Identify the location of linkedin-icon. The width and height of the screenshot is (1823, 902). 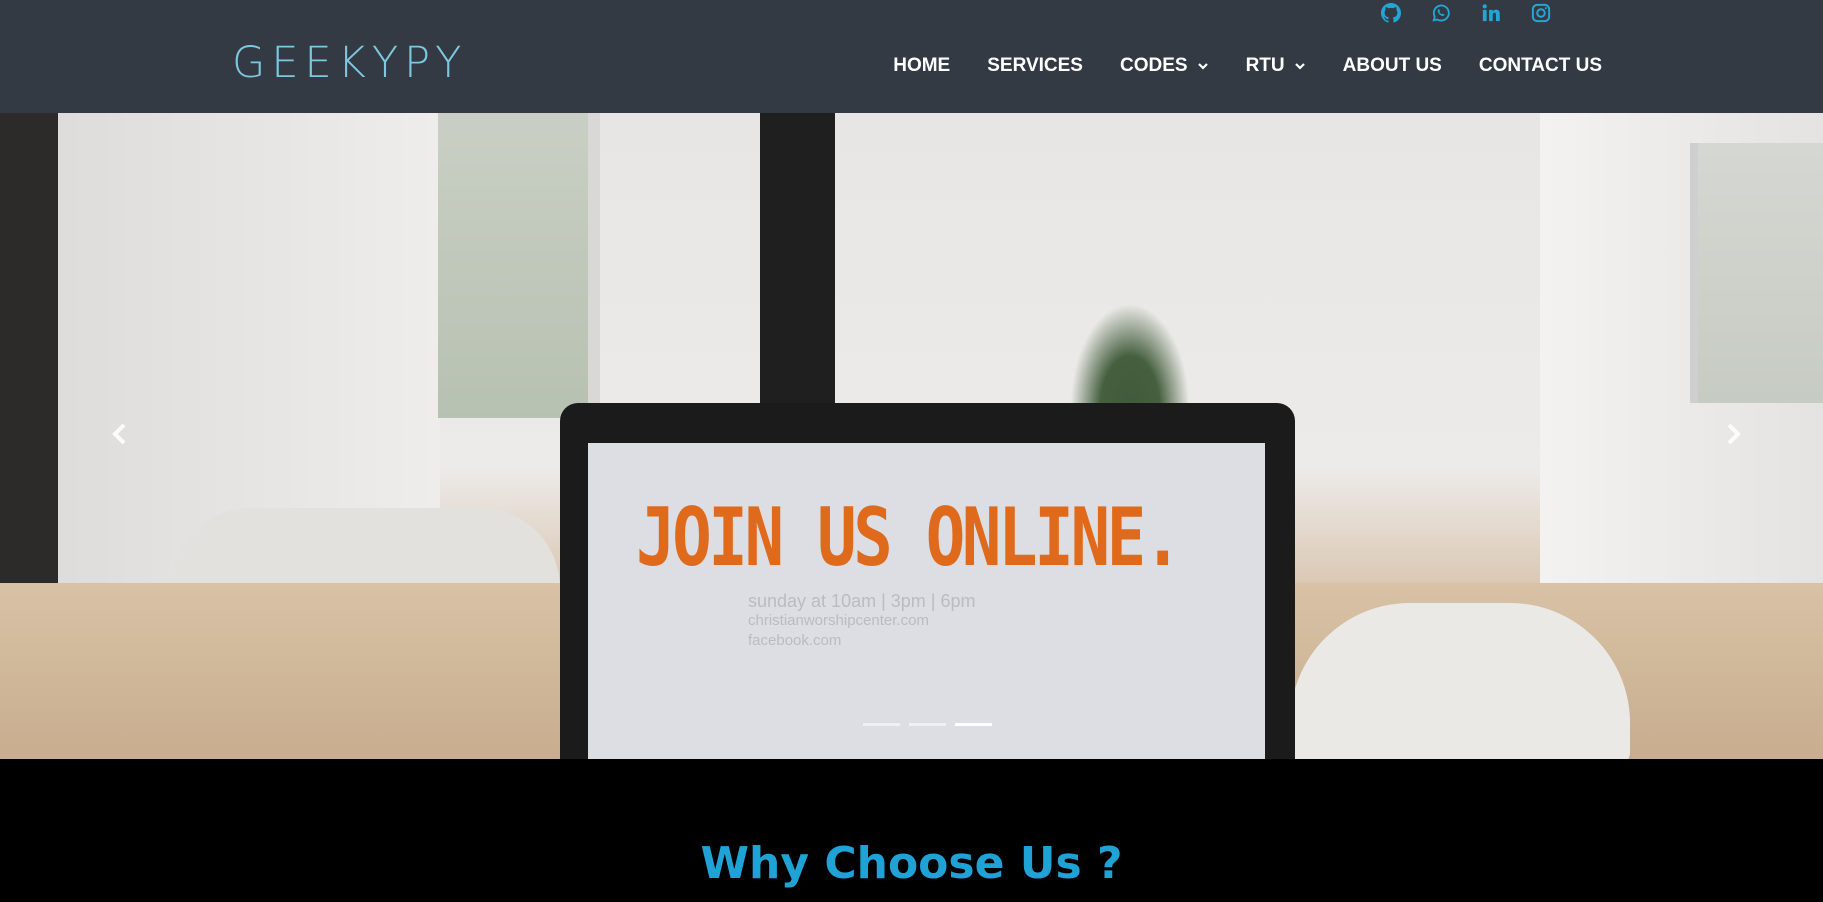
(1491, 13).